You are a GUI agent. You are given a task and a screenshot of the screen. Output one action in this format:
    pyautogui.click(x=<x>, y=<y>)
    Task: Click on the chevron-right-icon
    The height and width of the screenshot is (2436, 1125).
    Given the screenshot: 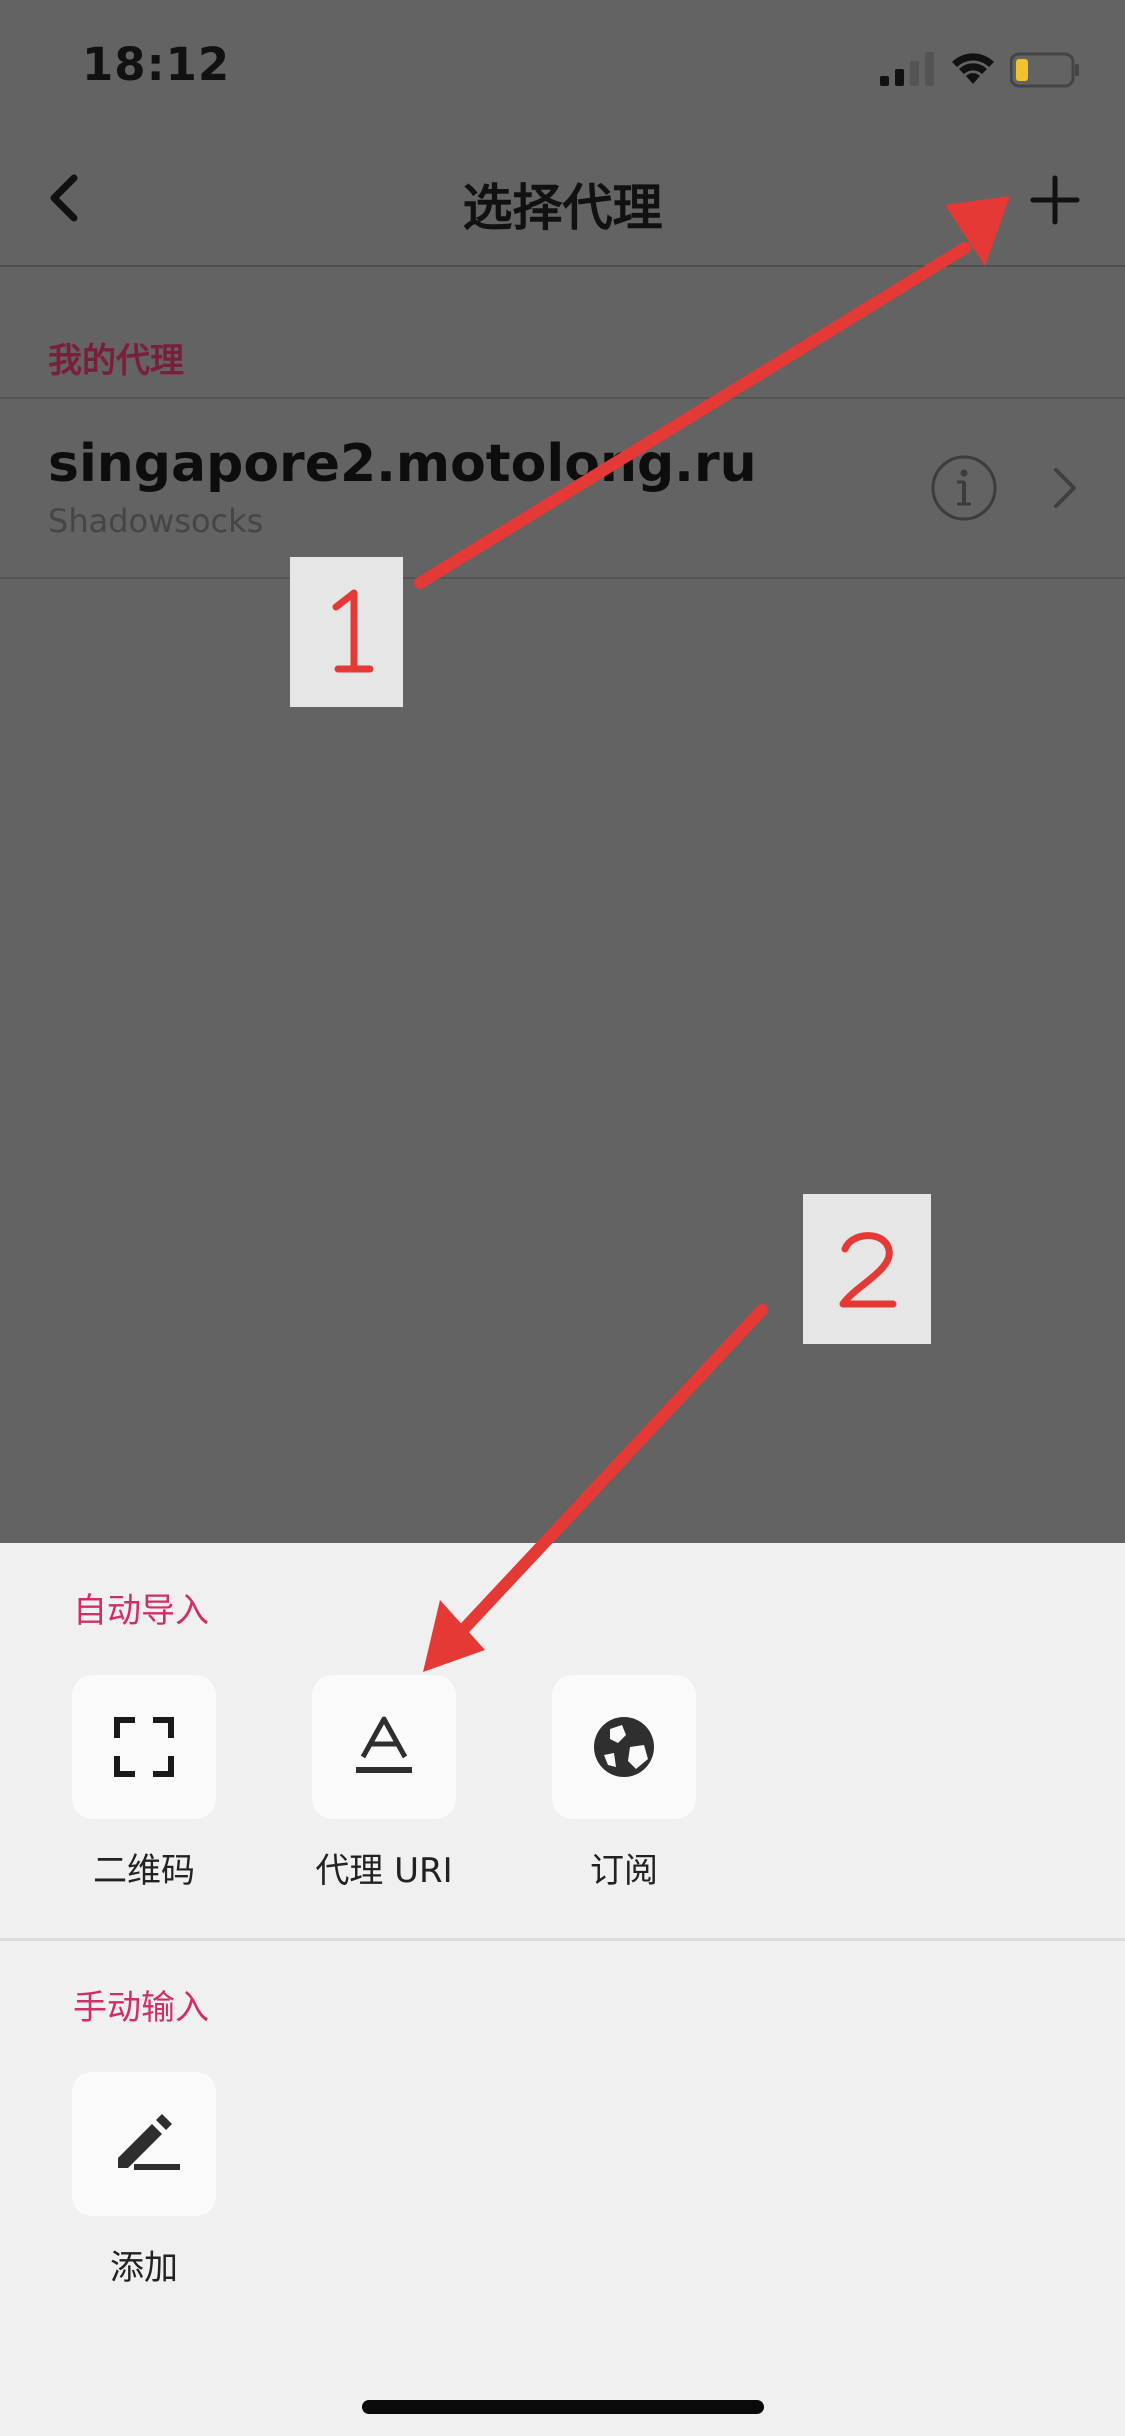 What is the action you would take?
    pyautogui.click(x=1065, y=488)
    